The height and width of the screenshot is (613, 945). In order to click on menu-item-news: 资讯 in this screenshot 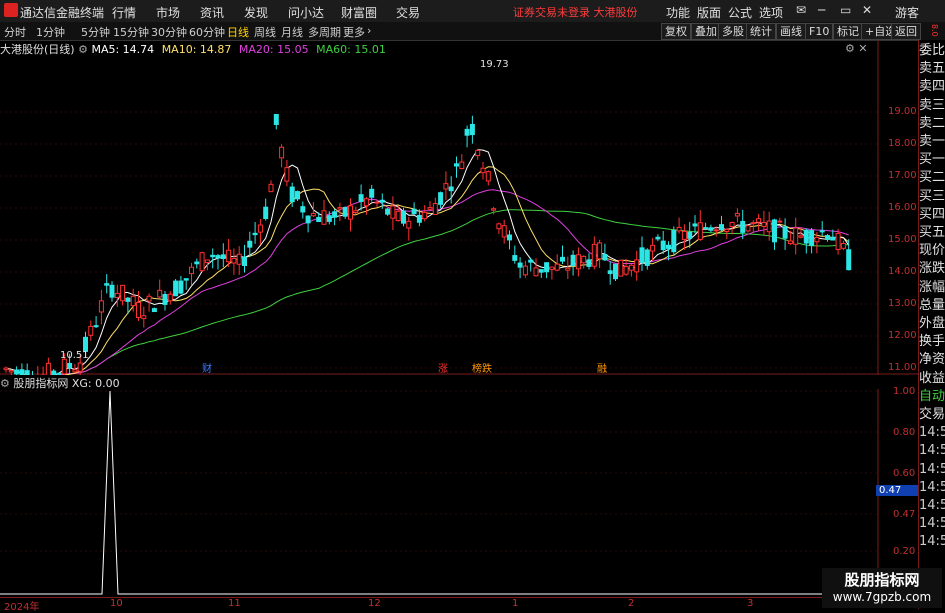, I will do `click(212, 12)`.